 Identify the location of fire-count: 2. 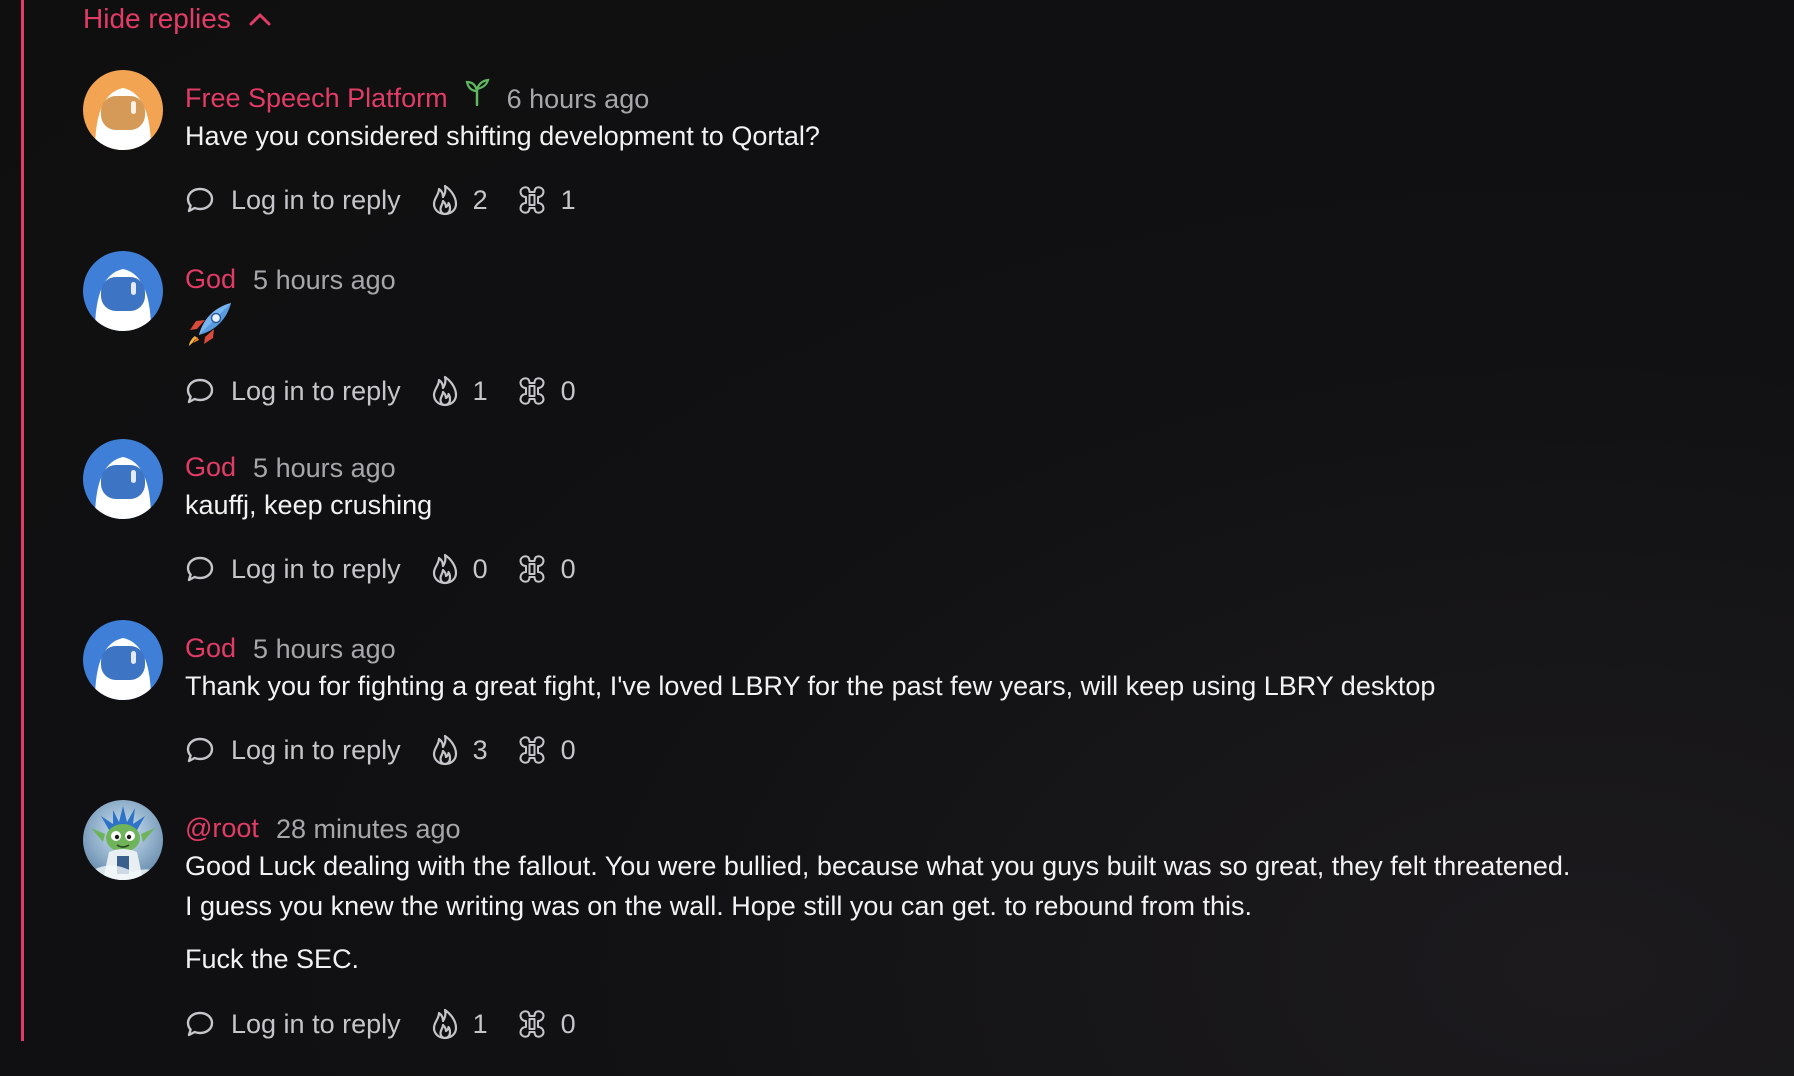
(480, 199).